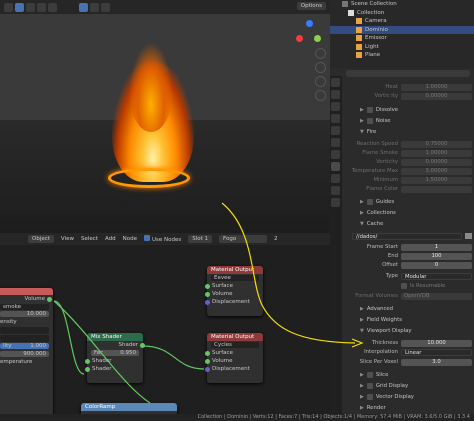 This screenshot has width=474, height=421. Describe the element at coordinates (288, 273) in the screenshot. I see `annotation-arrow-path` at that location.